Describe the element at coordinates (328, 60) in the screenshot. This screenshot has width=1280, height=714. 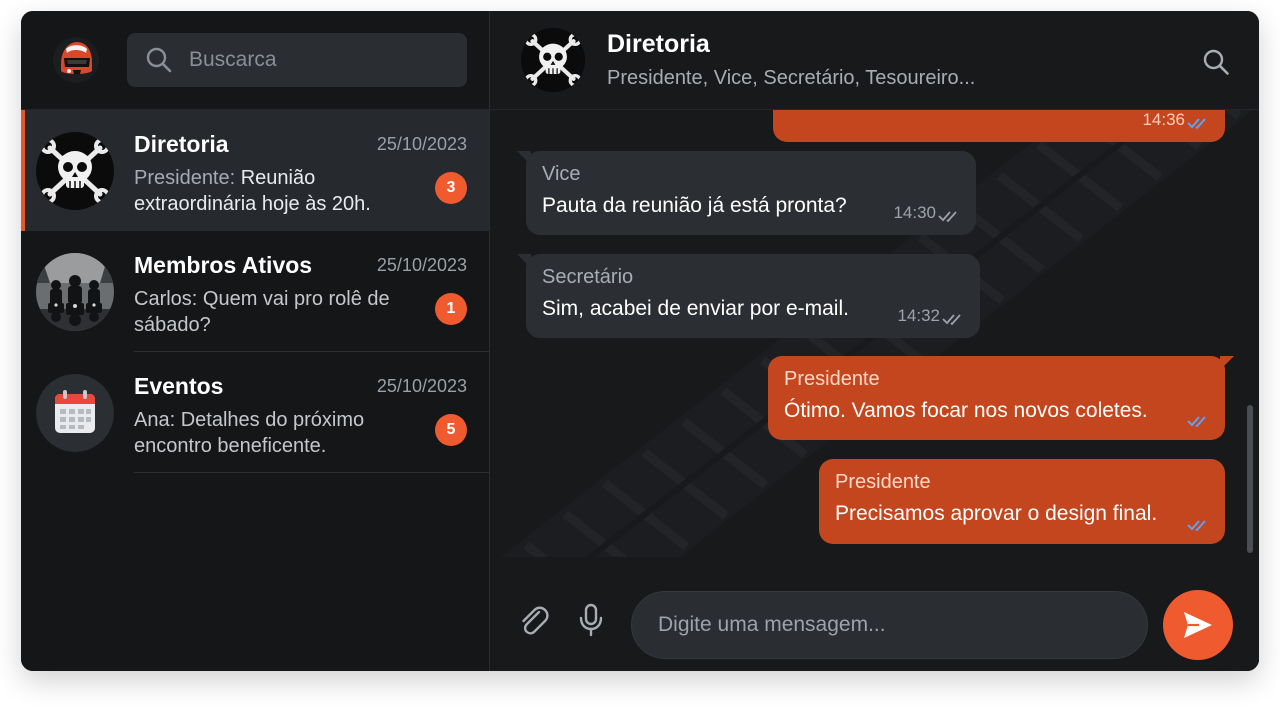
I see `search-input` at that location.